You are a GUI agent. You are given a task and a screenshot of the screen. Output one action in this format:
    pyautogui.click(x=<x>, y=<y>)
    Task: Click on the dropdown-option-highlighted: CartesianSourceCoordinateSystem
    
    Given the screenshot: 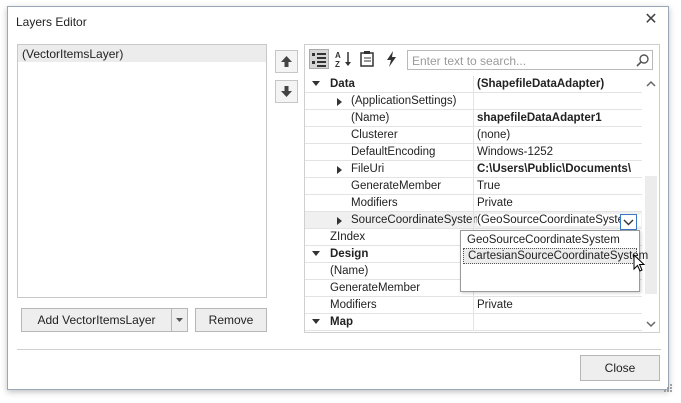 What is the action you would take?
    pyautogui.click(x=555, y=256)
    